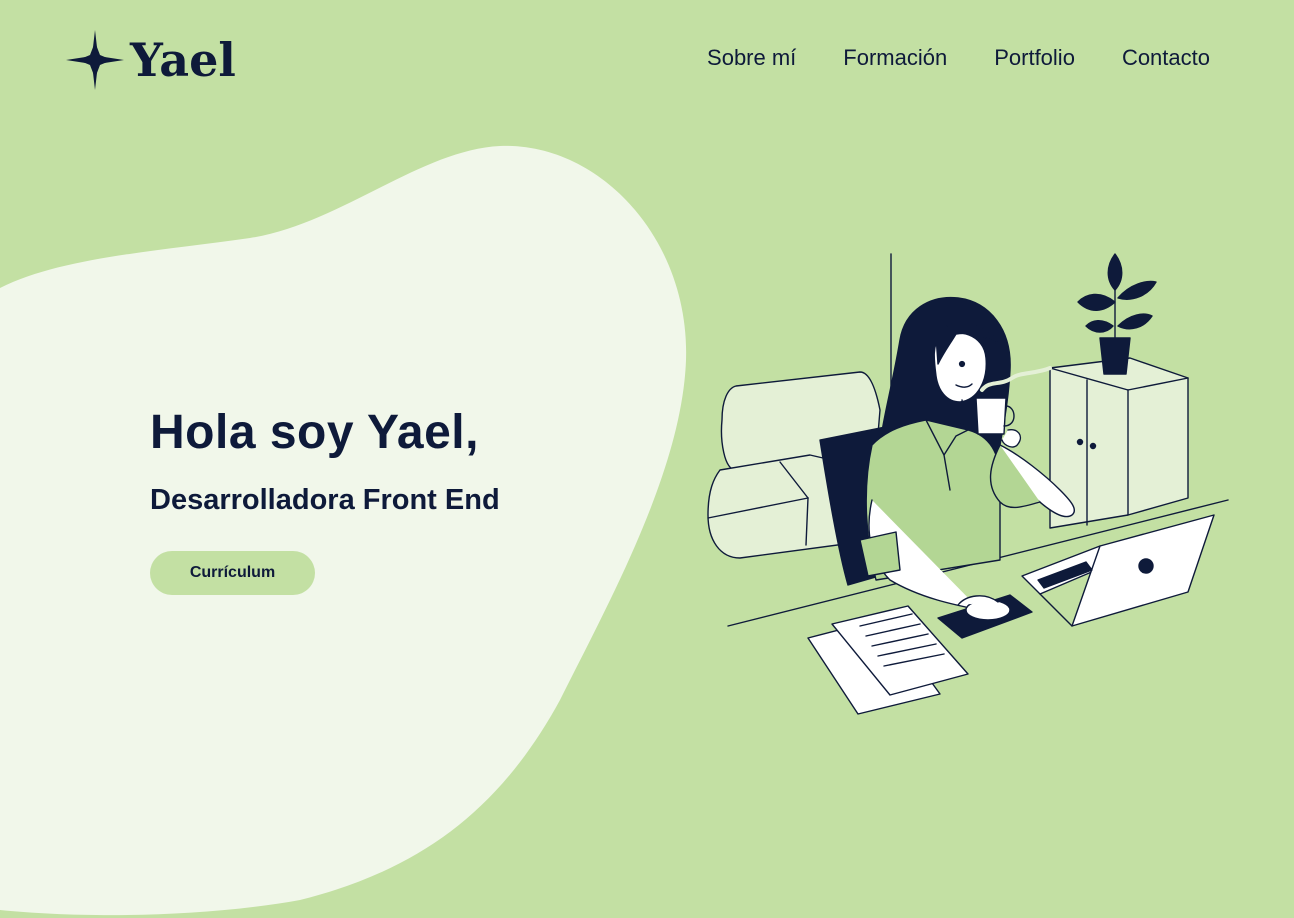 This screenshot has height=918, width=1294. I want to click on brand-logo: Yael, so click(151, 60).